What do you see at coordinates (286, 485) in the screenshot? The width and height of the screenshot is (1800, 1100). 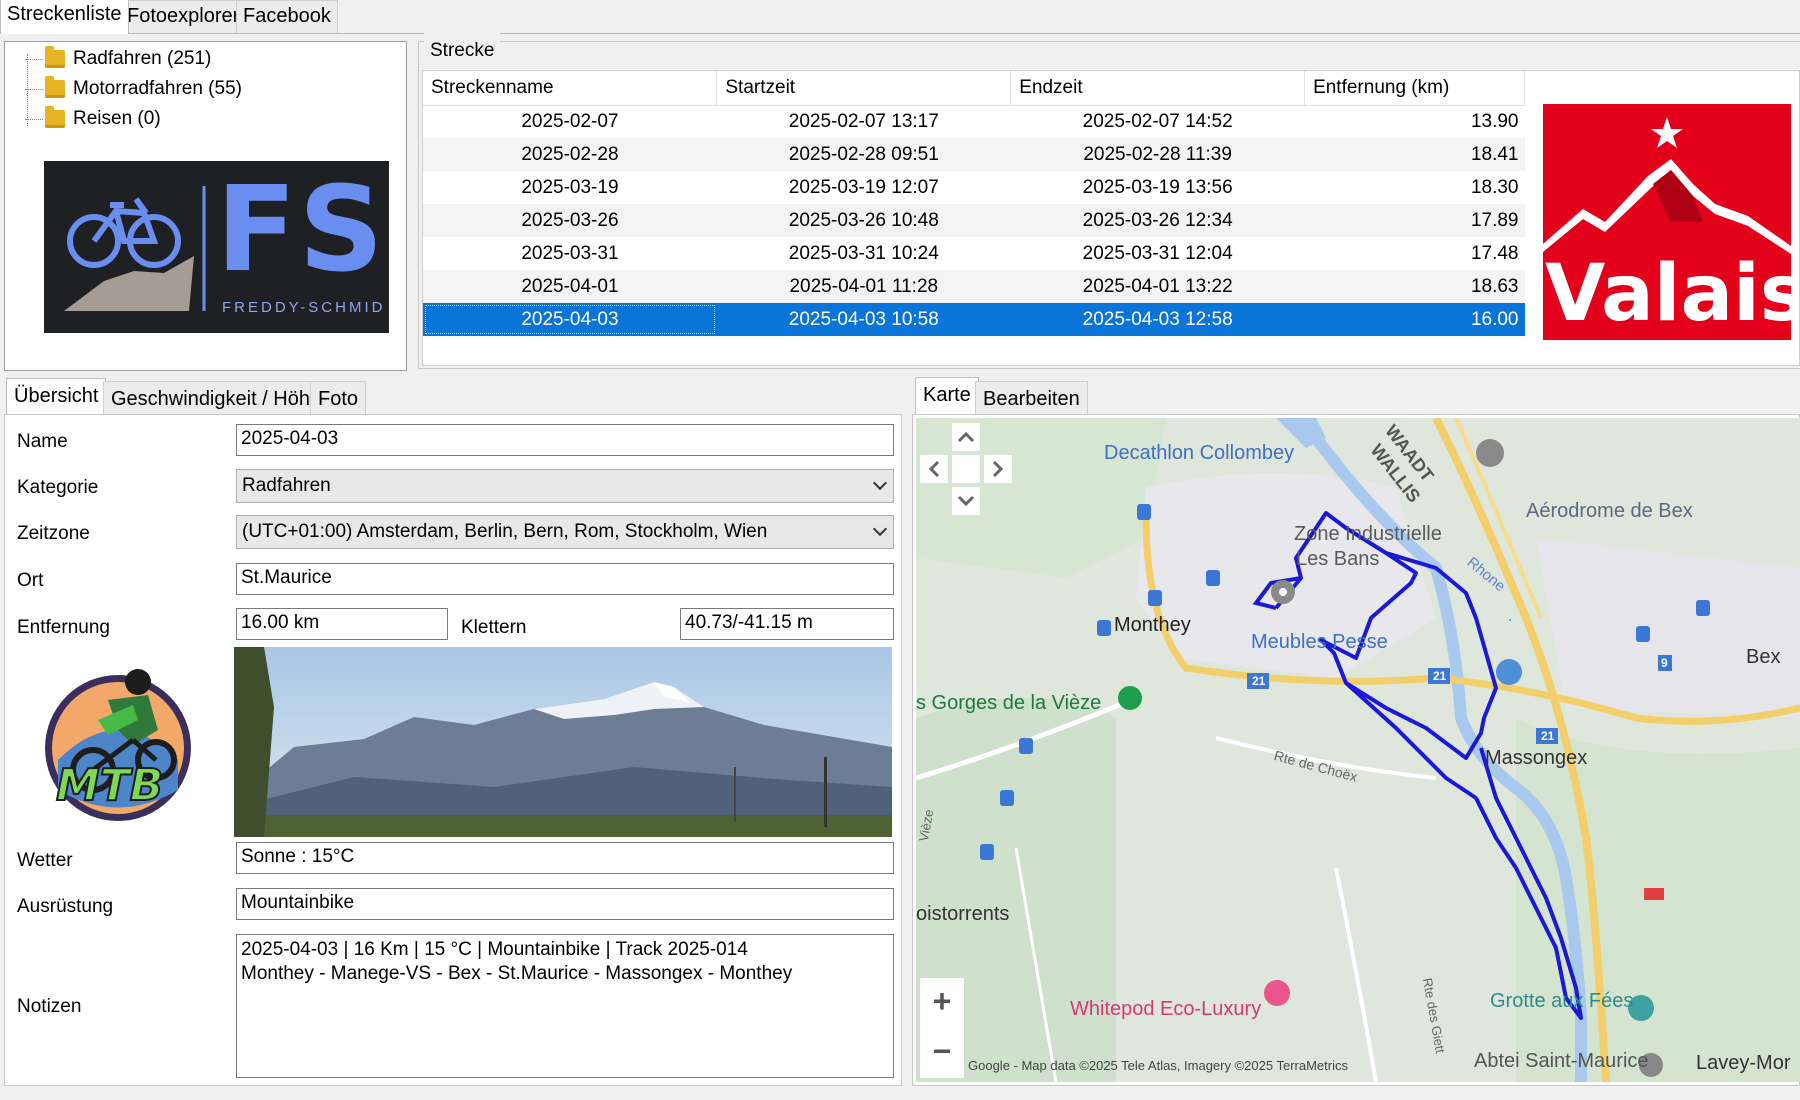 I see `category-value: Radfahren` at bounding box center [286, 485].